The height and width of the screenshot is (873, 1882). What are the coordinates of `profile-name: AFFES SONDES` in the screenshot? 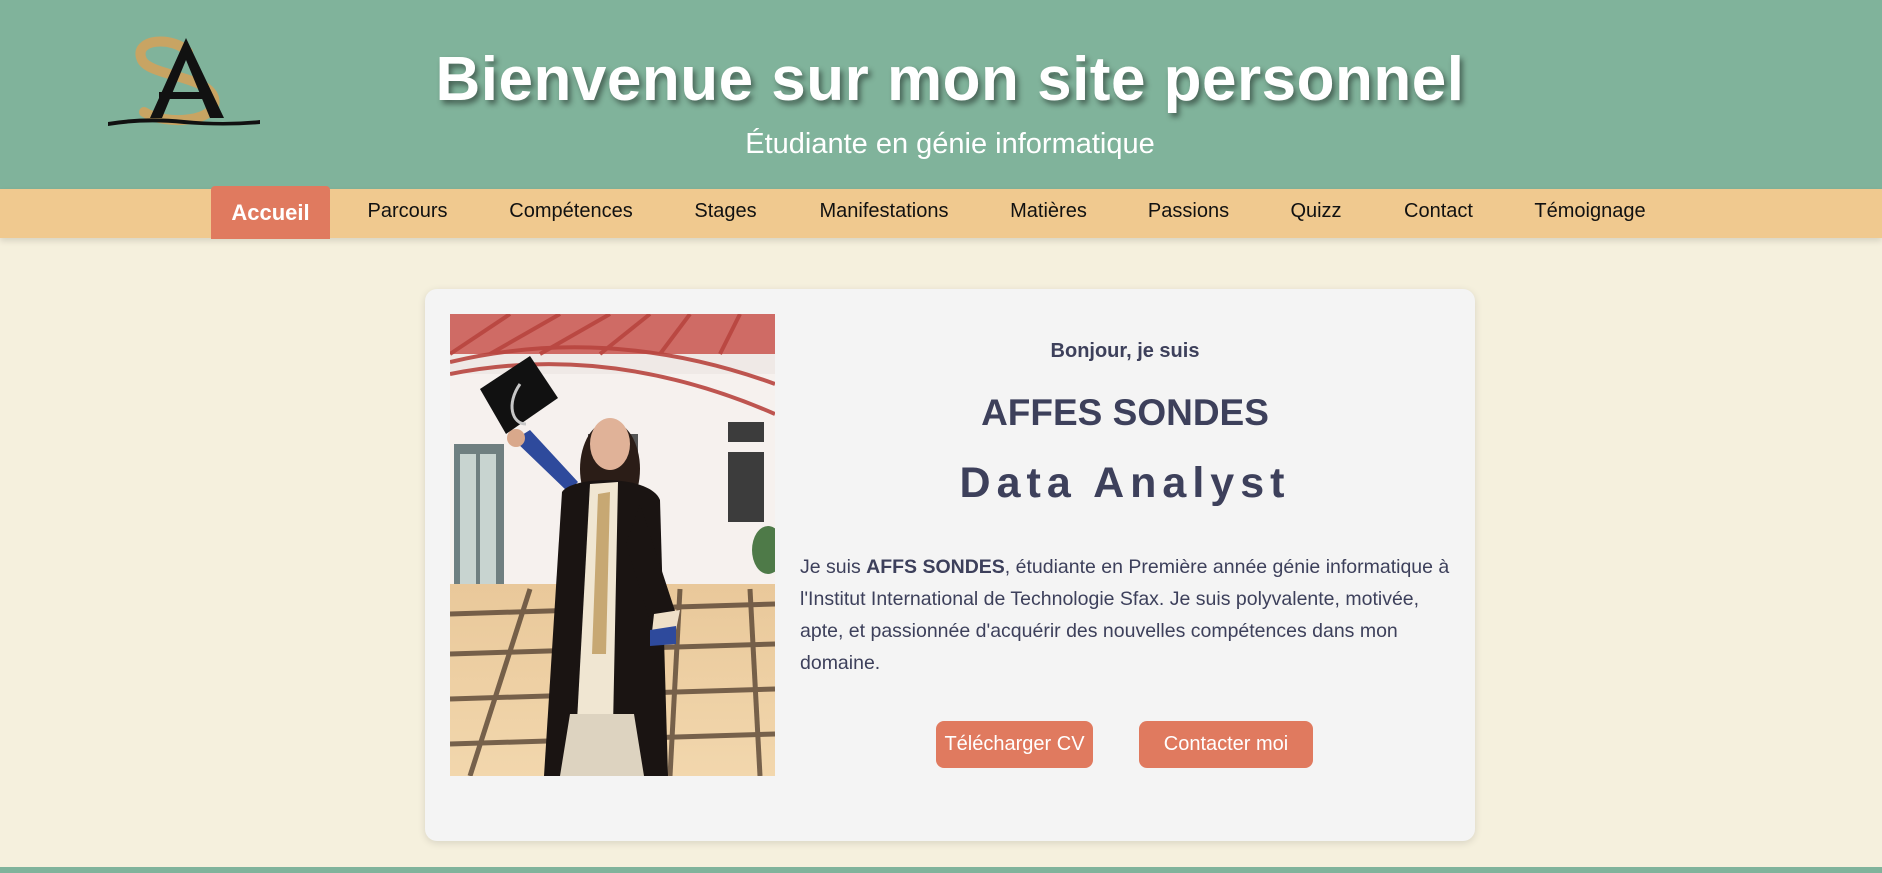 It's located at (1125, 412).